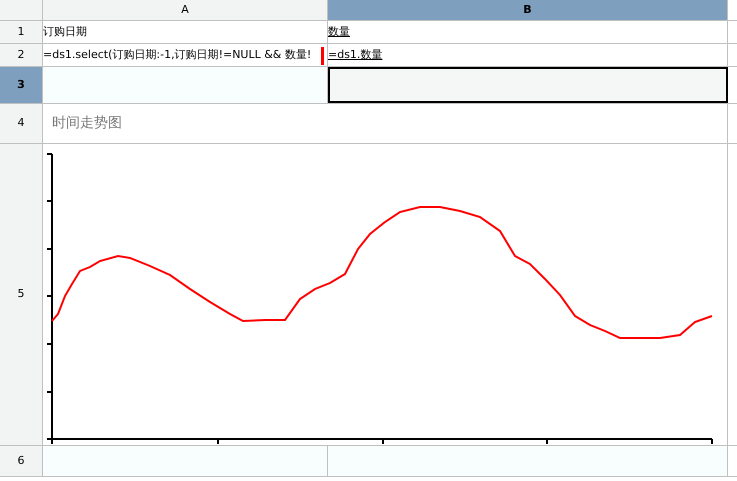 This screenshot has width=737, height=481. I want to click on column-header: B, so click(528, 10).